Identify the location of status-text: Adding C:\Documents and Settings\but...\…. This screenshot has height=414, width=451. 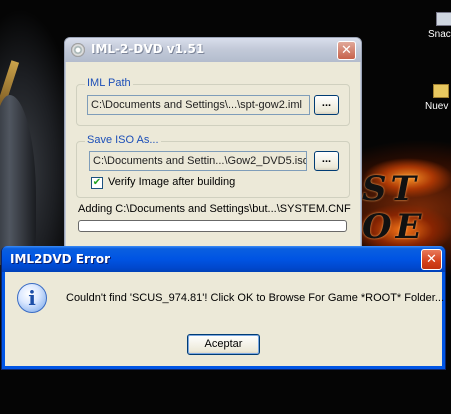
(214, 209).